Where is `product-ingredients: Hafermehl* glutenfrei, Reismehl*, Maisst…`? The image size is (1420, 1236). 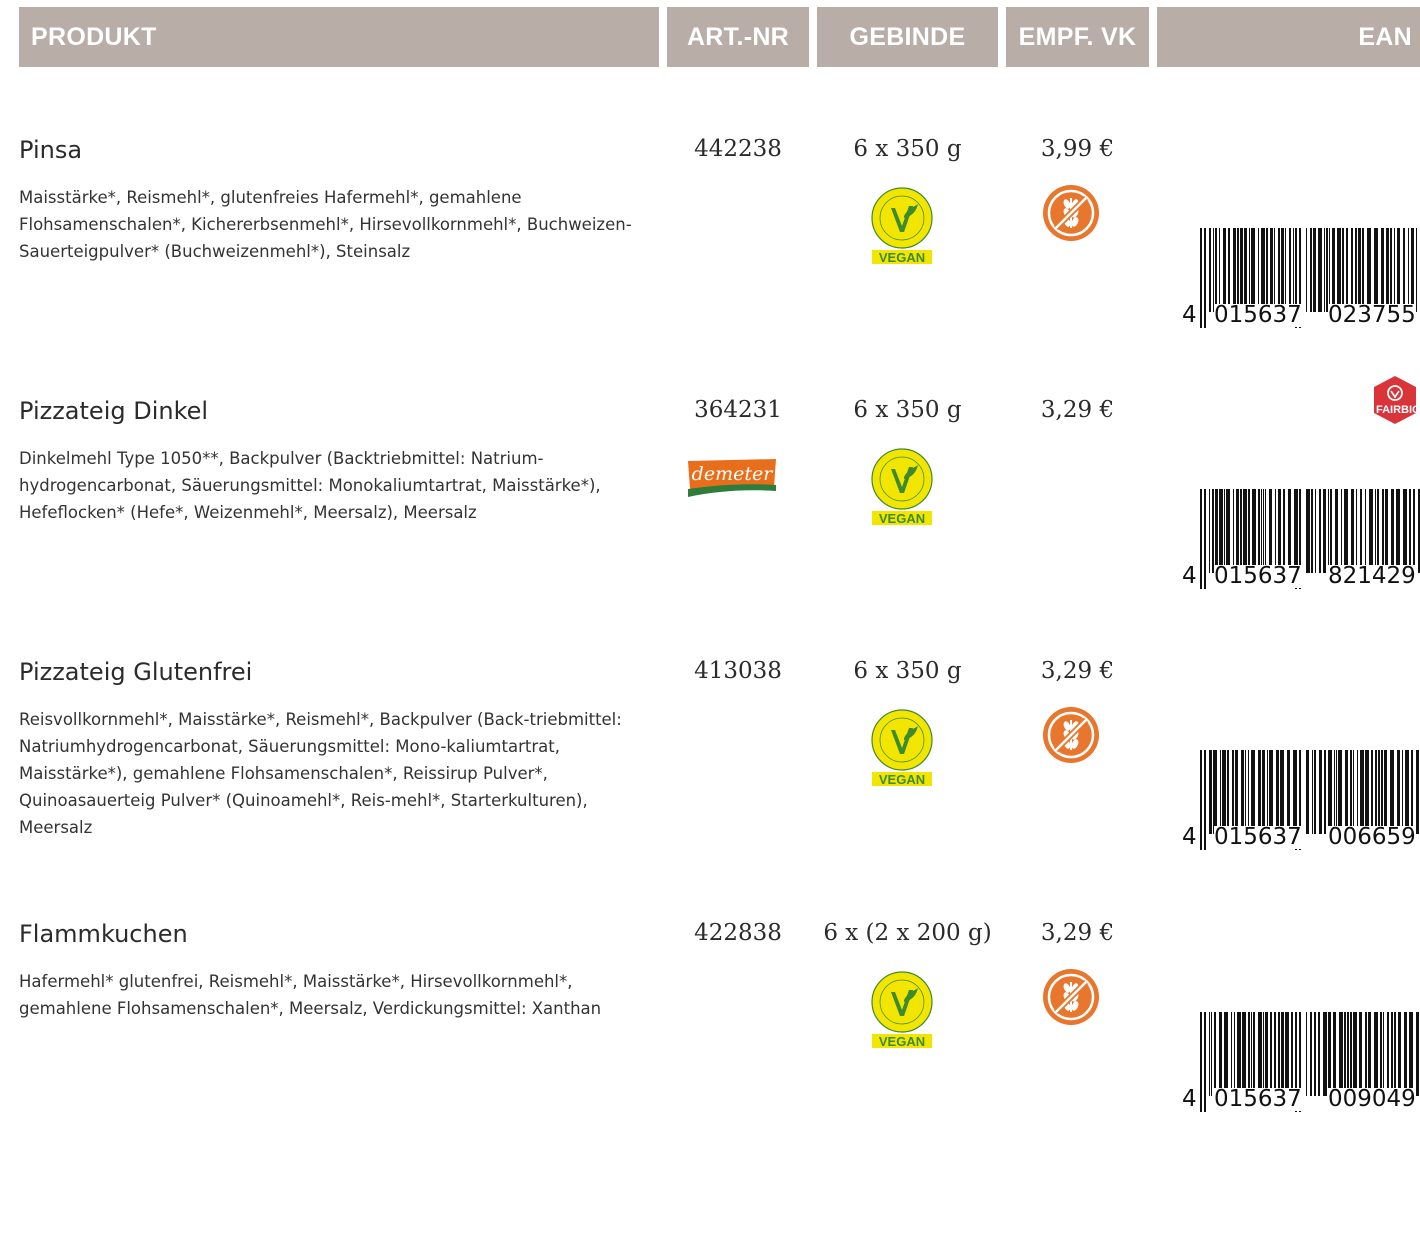
product-ingredients: Hafermehl* glutenfrei, Reismehl*, Maisst… is located at coordinates (310, 995).